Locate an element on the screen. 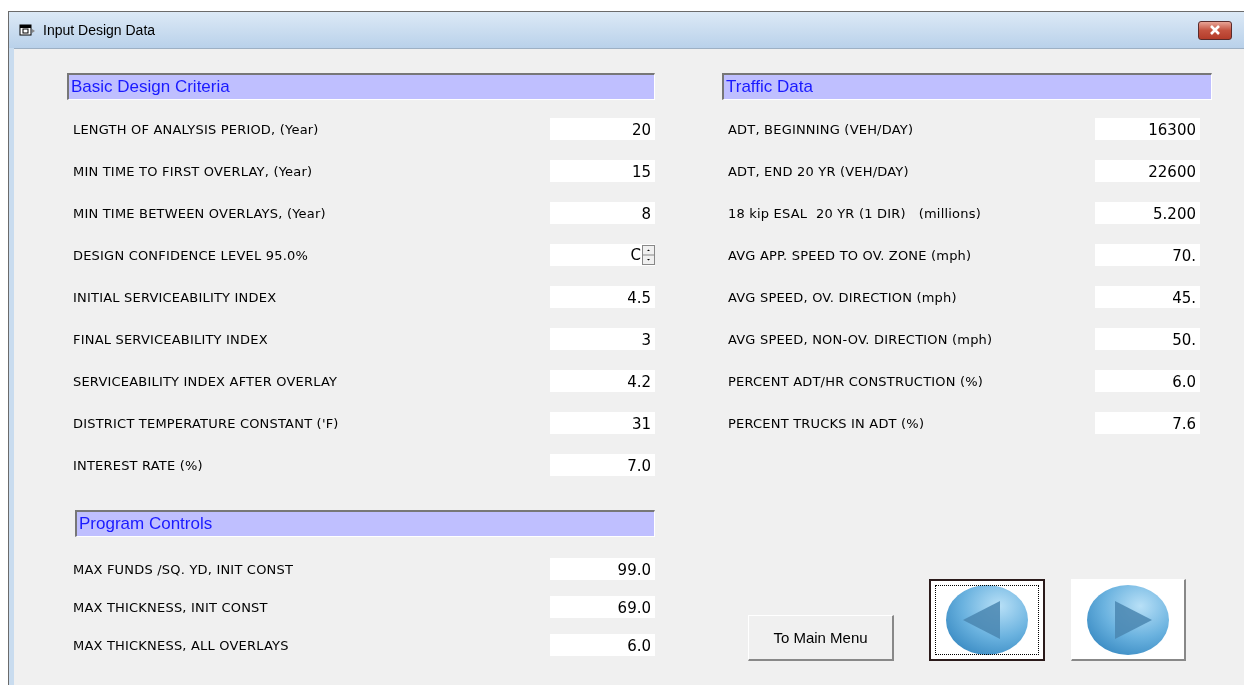  input-field: 7.0 is located at coordinates (602, 465).